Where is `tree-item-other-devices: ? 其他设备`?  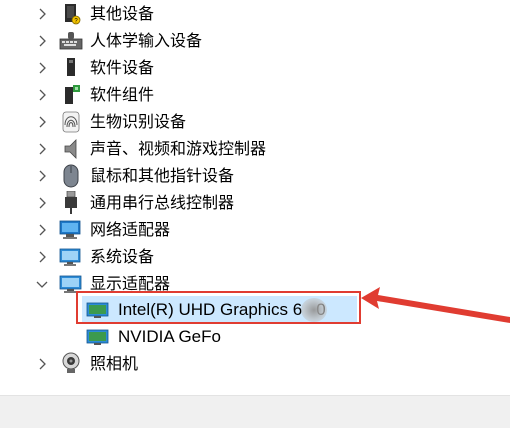
tree-item-other-devices: ? 其他设备 is located at coordinates (255, 13).